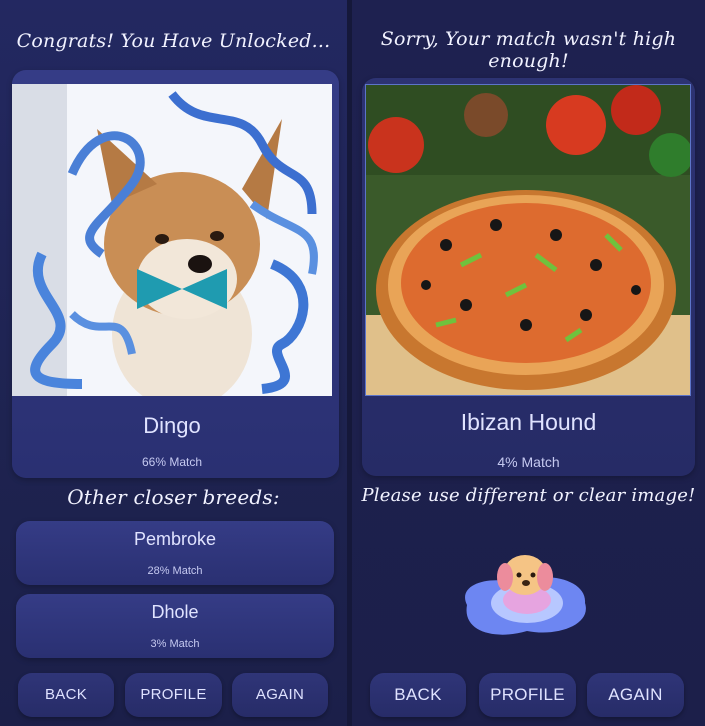  Describe the element at coordinates (528, 495) in the screenshot. I see `retry-message: Please use different or clear image!` at that location.